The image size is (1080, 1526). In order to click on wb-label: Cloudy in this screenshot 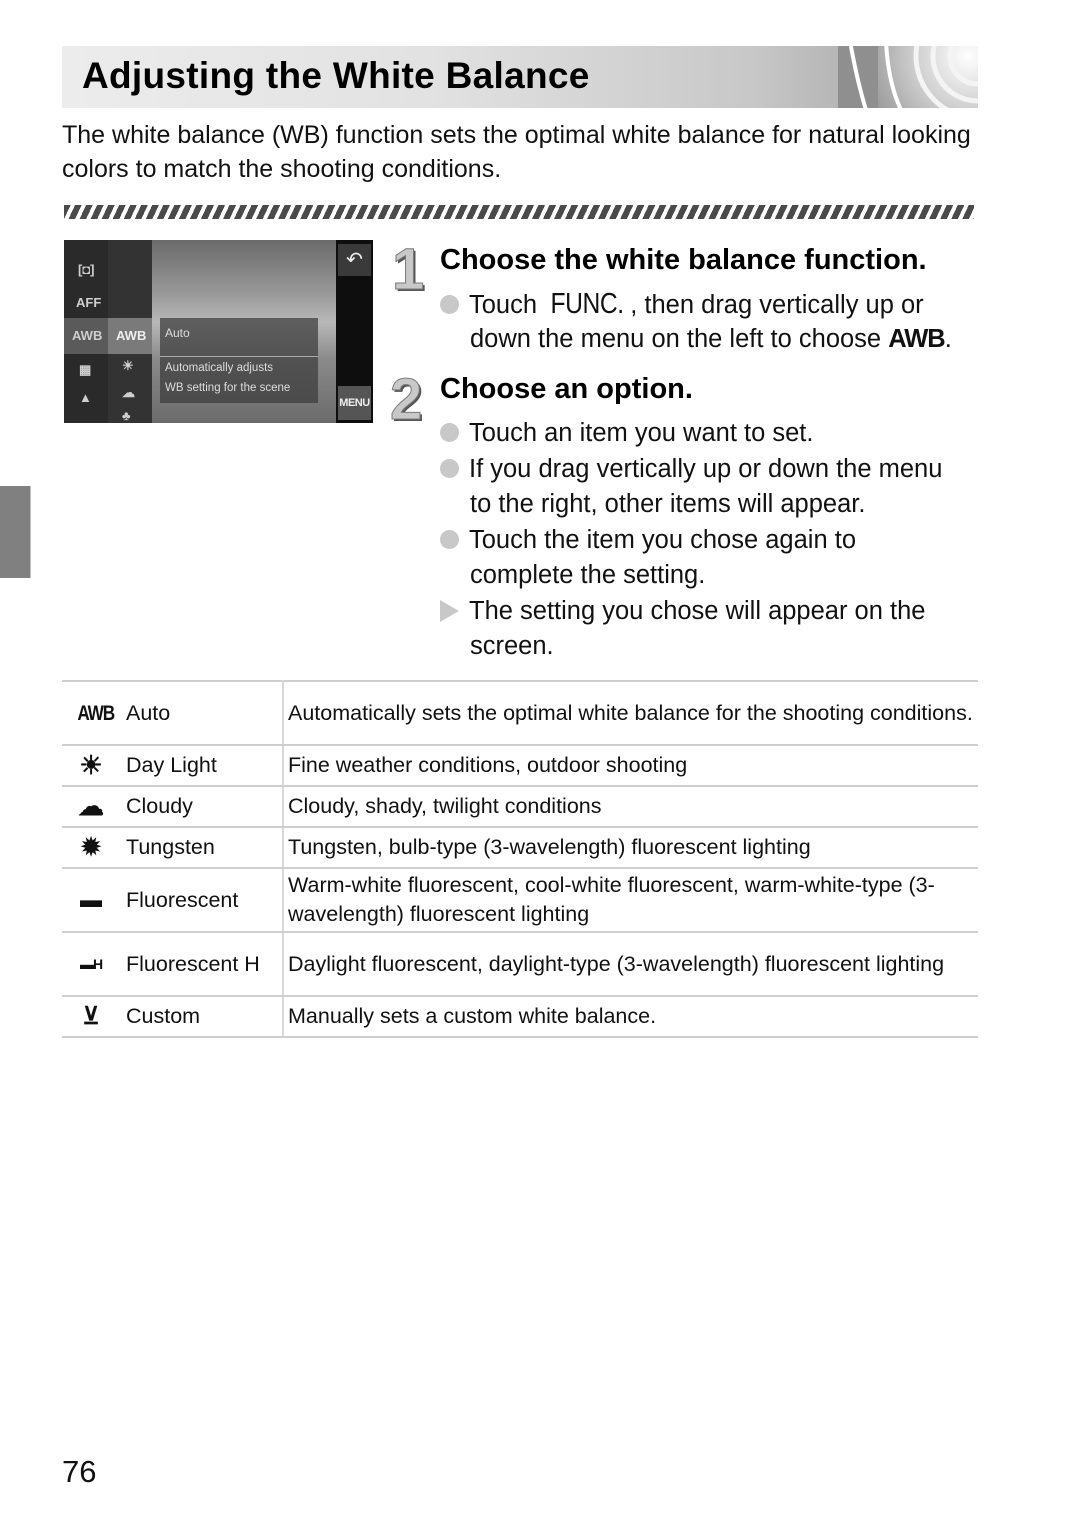, I will do `click(159, 806)`.